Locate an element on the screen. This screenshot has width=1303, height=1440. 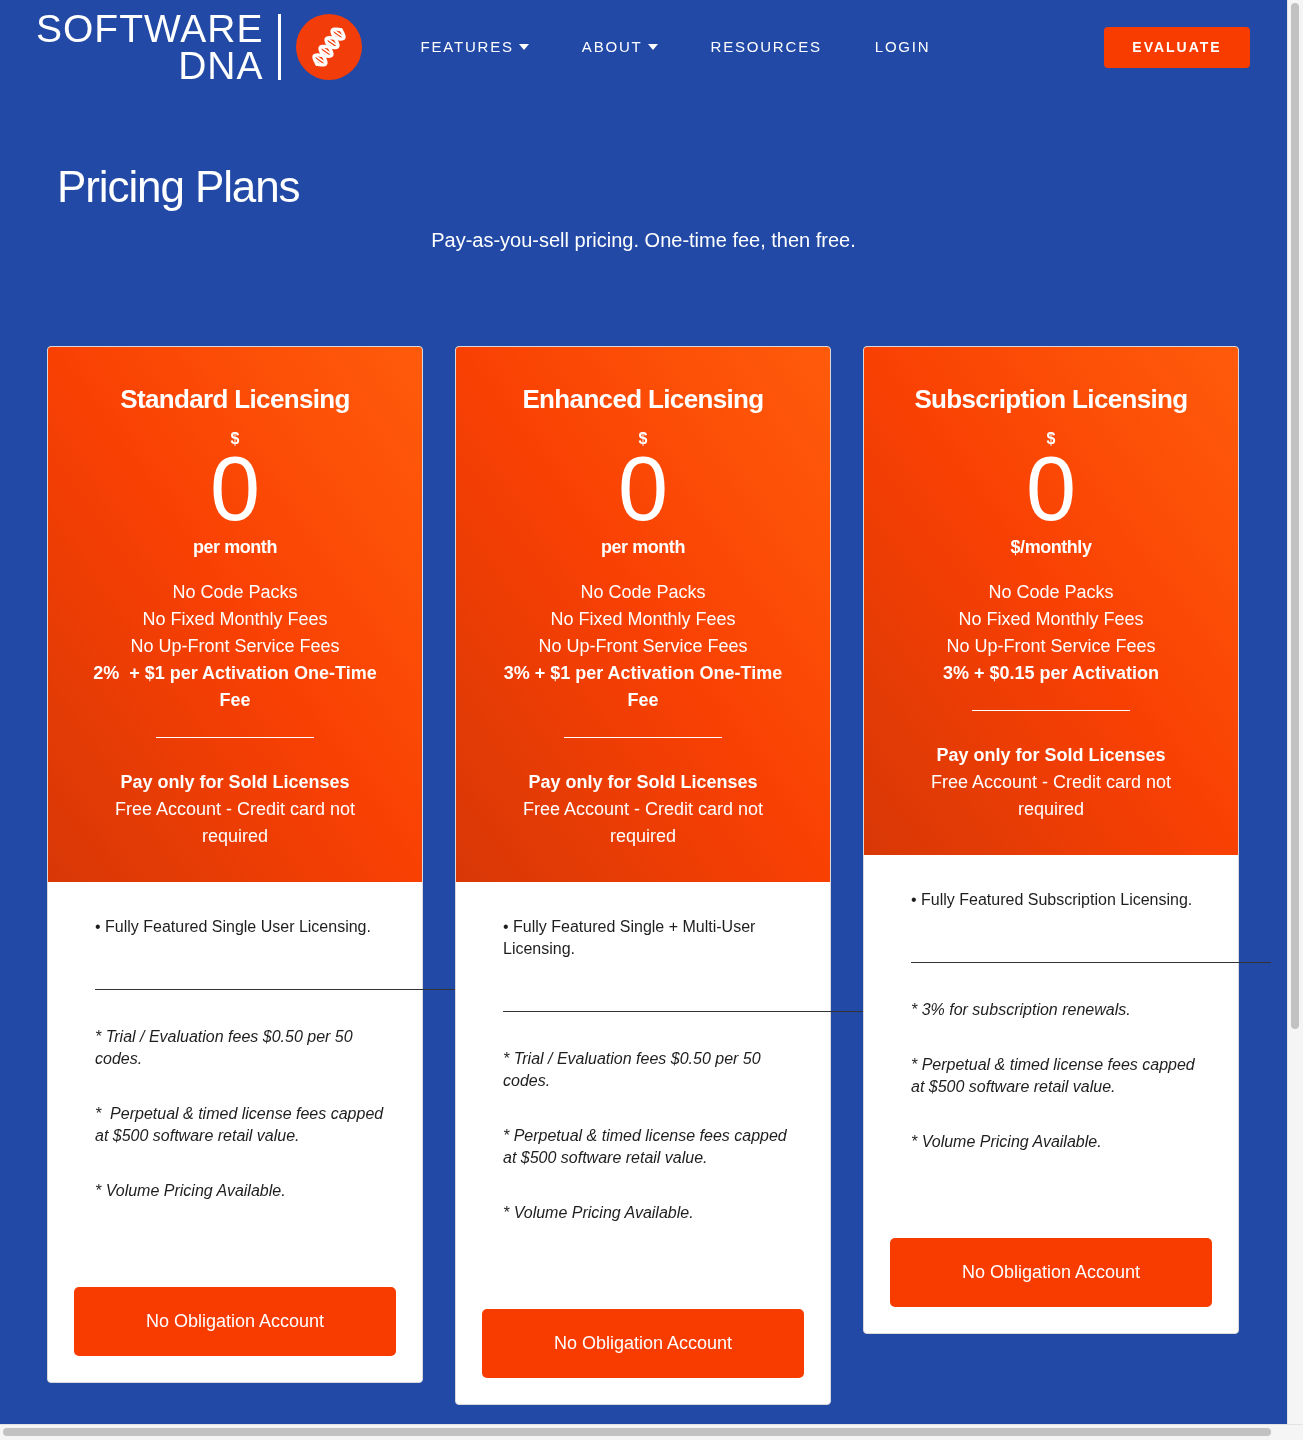
feature-detail-text: • Fully Featured Subscription Licensing. is located at coordinates (1052, 900).